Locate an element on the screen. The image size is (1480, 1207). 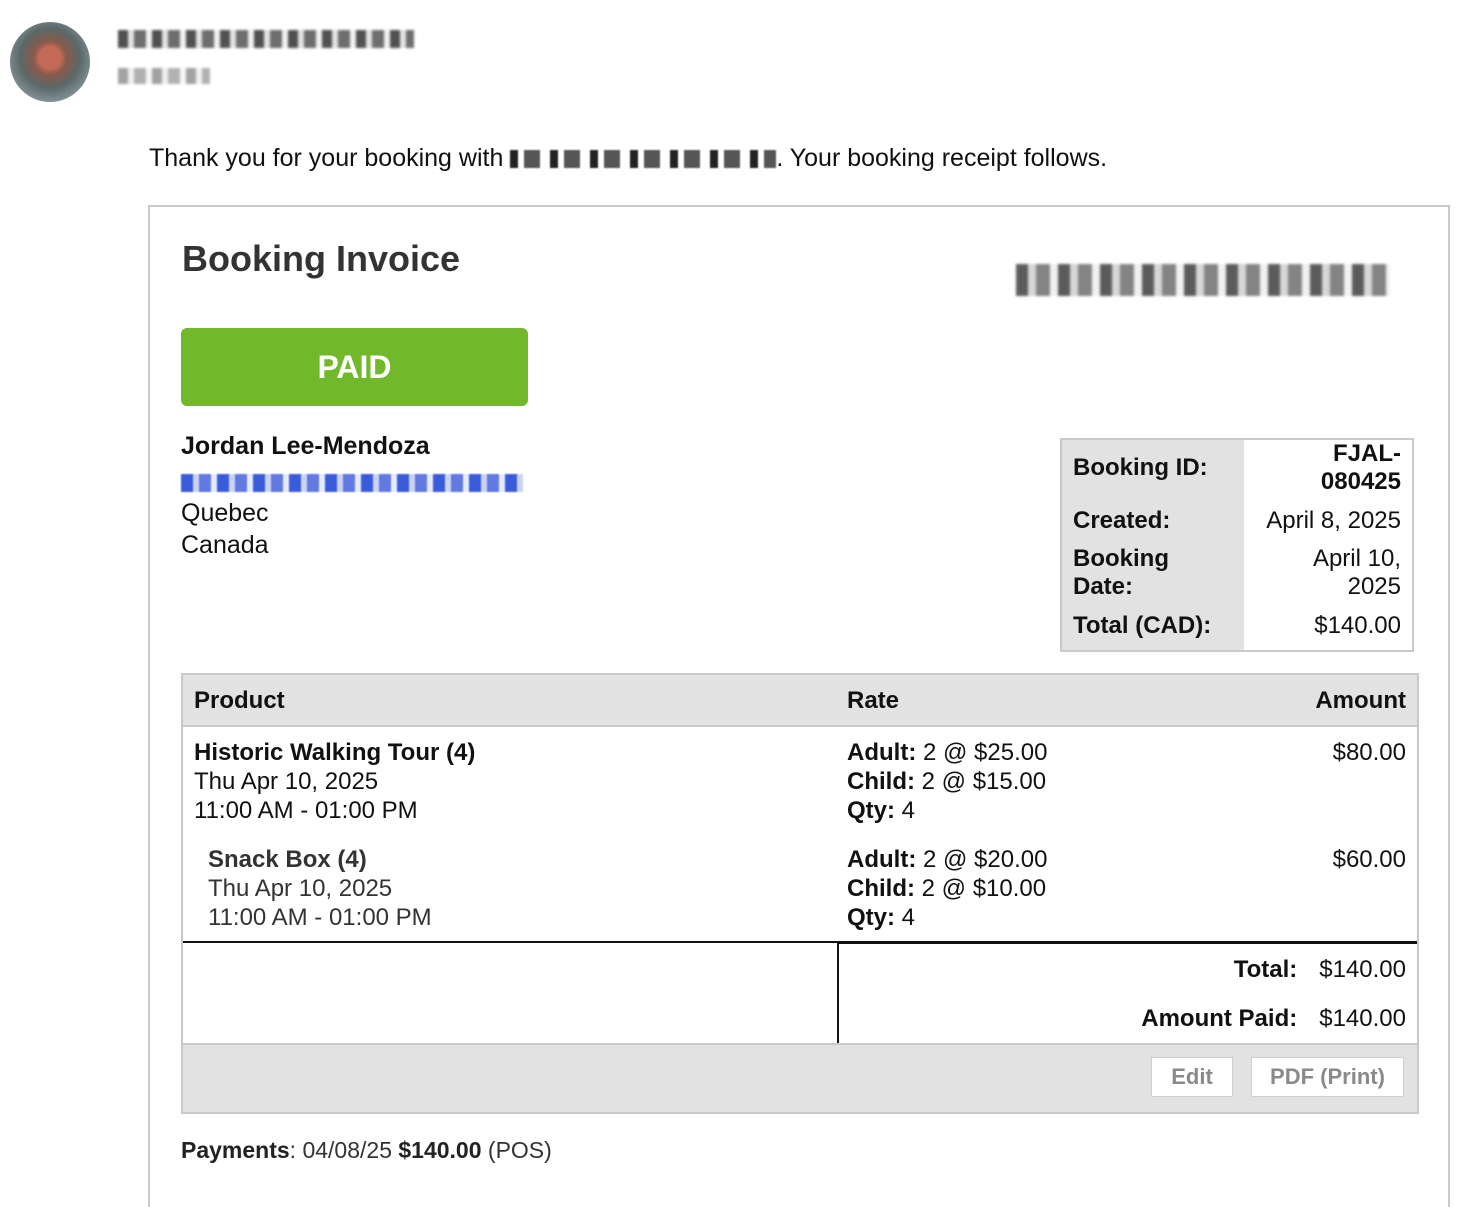
totals-rule is located at coordinates (1128, 942).